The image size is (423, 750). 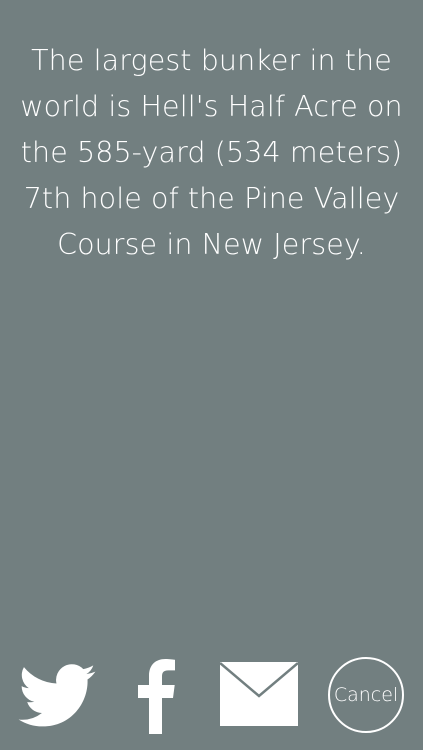 I want to click on mail-share-button, so click(x=259, y=694).